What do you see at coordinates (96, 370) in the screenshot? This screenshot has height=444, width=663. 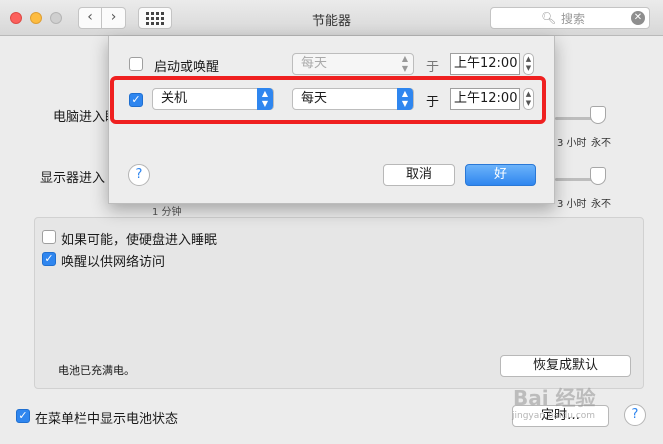 I see `battery-status-text: 电池已充满电。` at bounding box center [96, 370].